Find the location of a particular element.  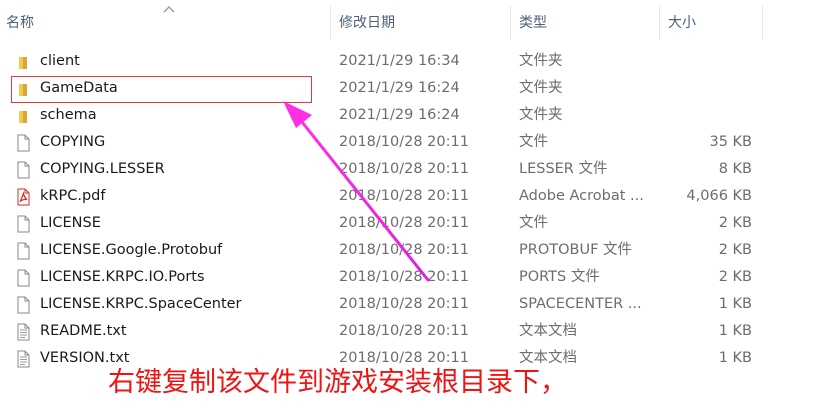

file-type: PORTS 文件 is located at coordinates (559, 277).